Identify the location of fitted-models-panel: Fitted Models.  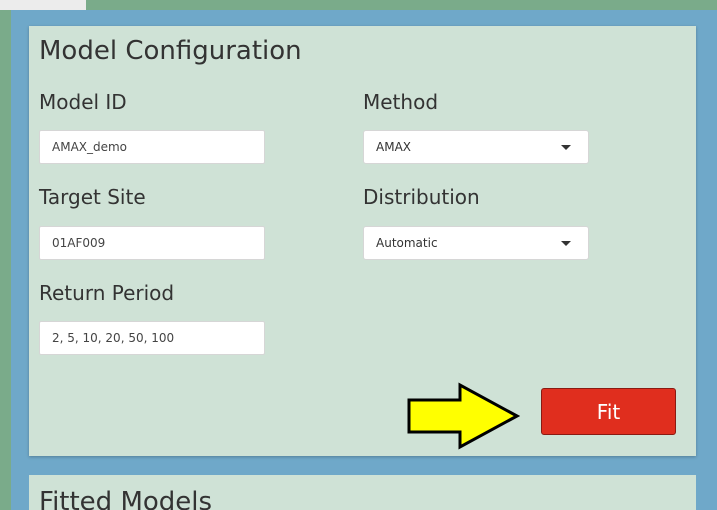
(362, 492).